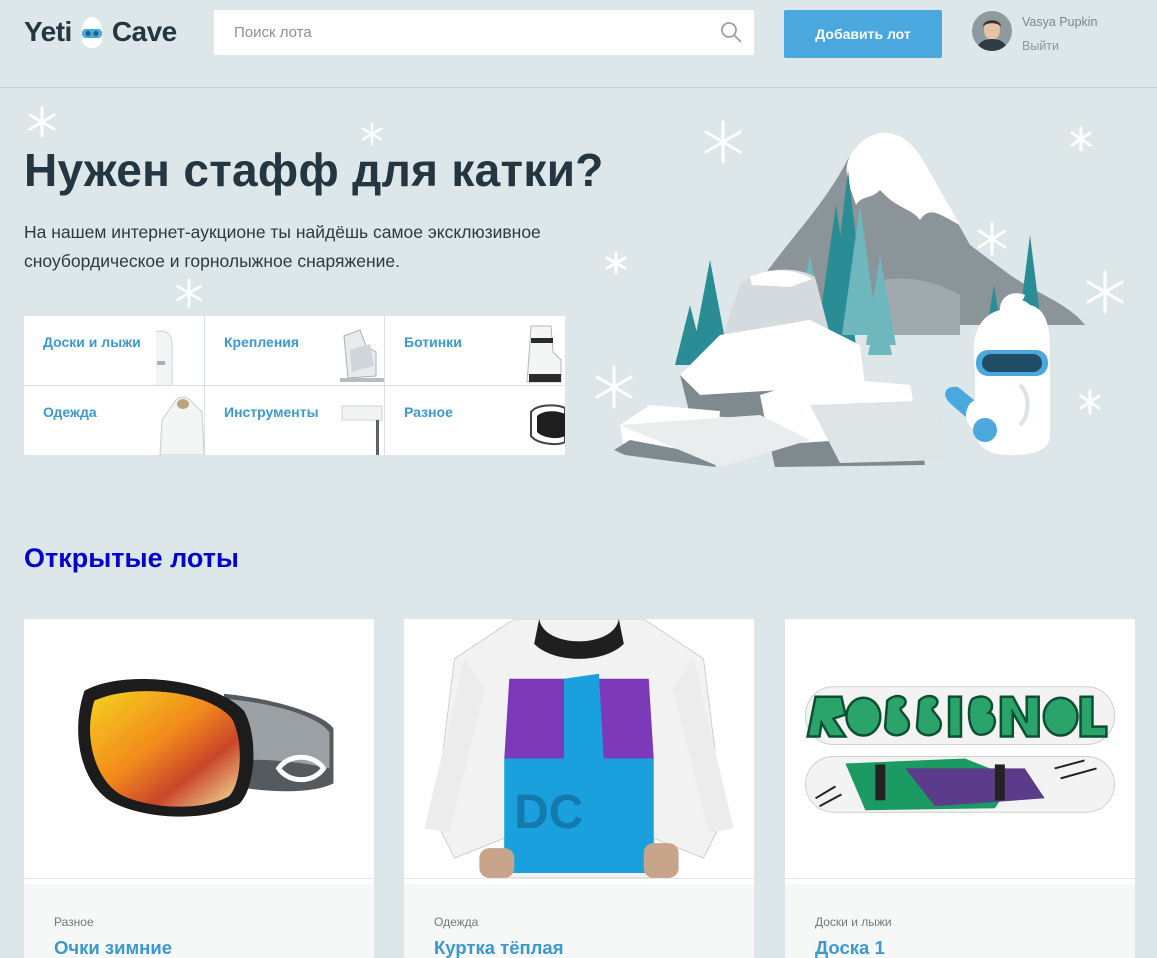  What do you see at coordinates (262, 342) in the screenshot?
I see `category-label: Крепления` at bounding box center [262, 342].